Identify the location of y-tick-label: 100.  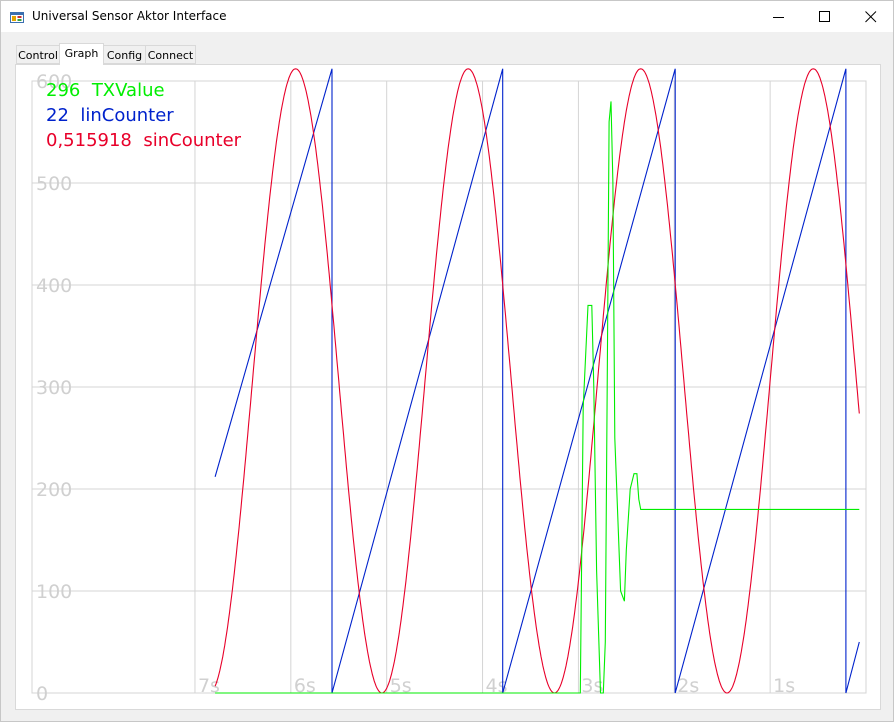
(54, 592).